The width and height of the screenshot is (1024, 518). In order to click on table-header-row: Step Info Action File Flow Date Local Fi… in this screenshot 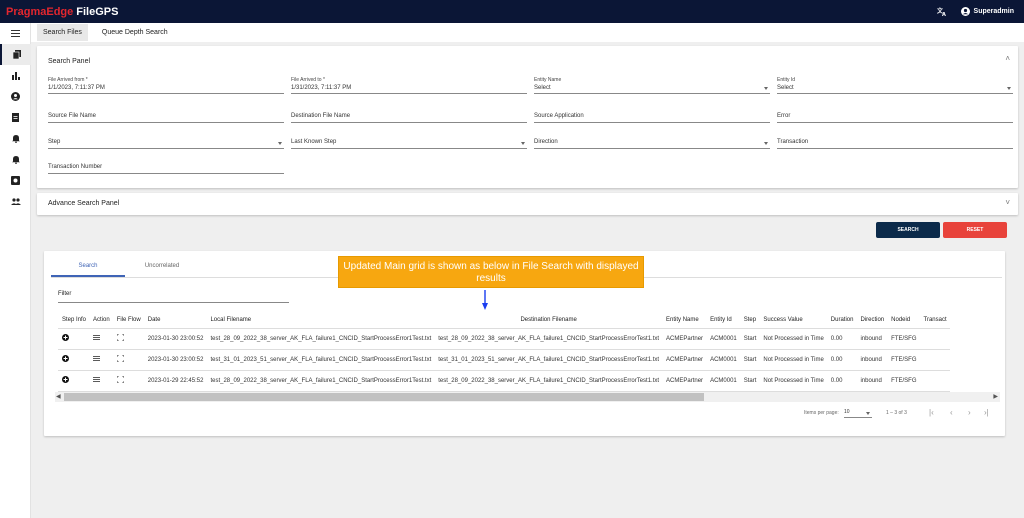, I will do `click(504, 320)`.